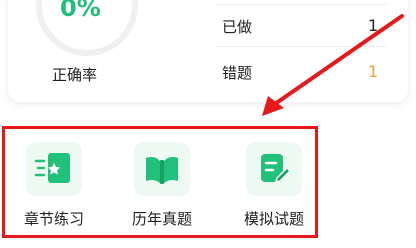 This screenshot has width=416, height=248. What do you see at coordinates (333, 65) in the screenshot?
I see `annotation-arrow` at bounding box center [333, 65].